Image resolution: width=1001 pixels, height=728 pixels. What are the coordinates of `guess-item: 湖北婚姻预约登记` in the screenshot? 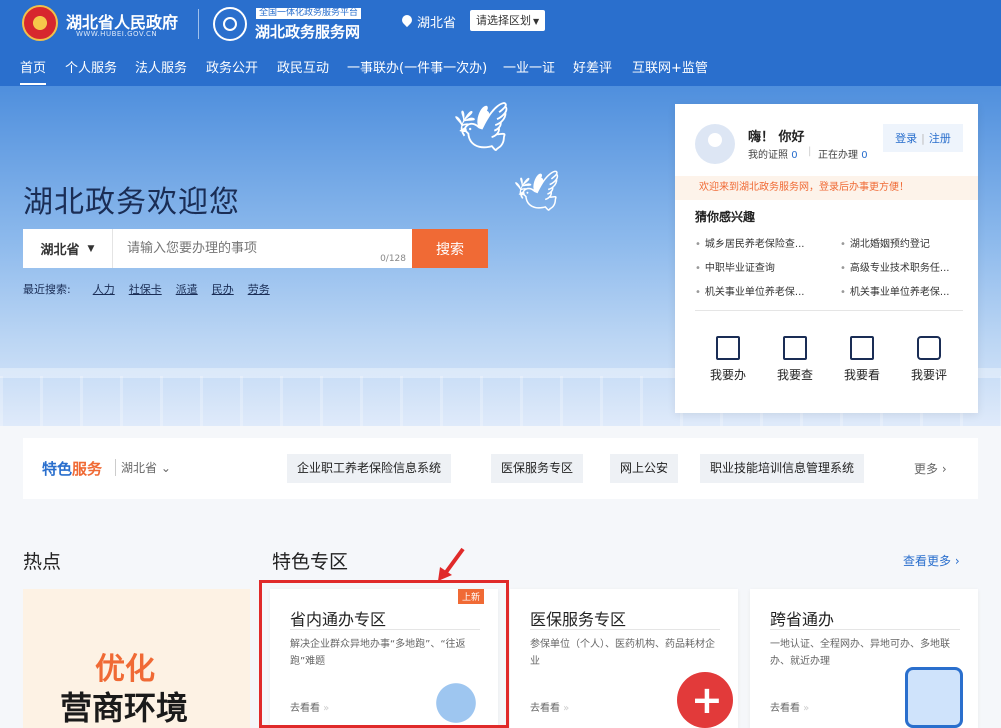 It's located at (903, 242).